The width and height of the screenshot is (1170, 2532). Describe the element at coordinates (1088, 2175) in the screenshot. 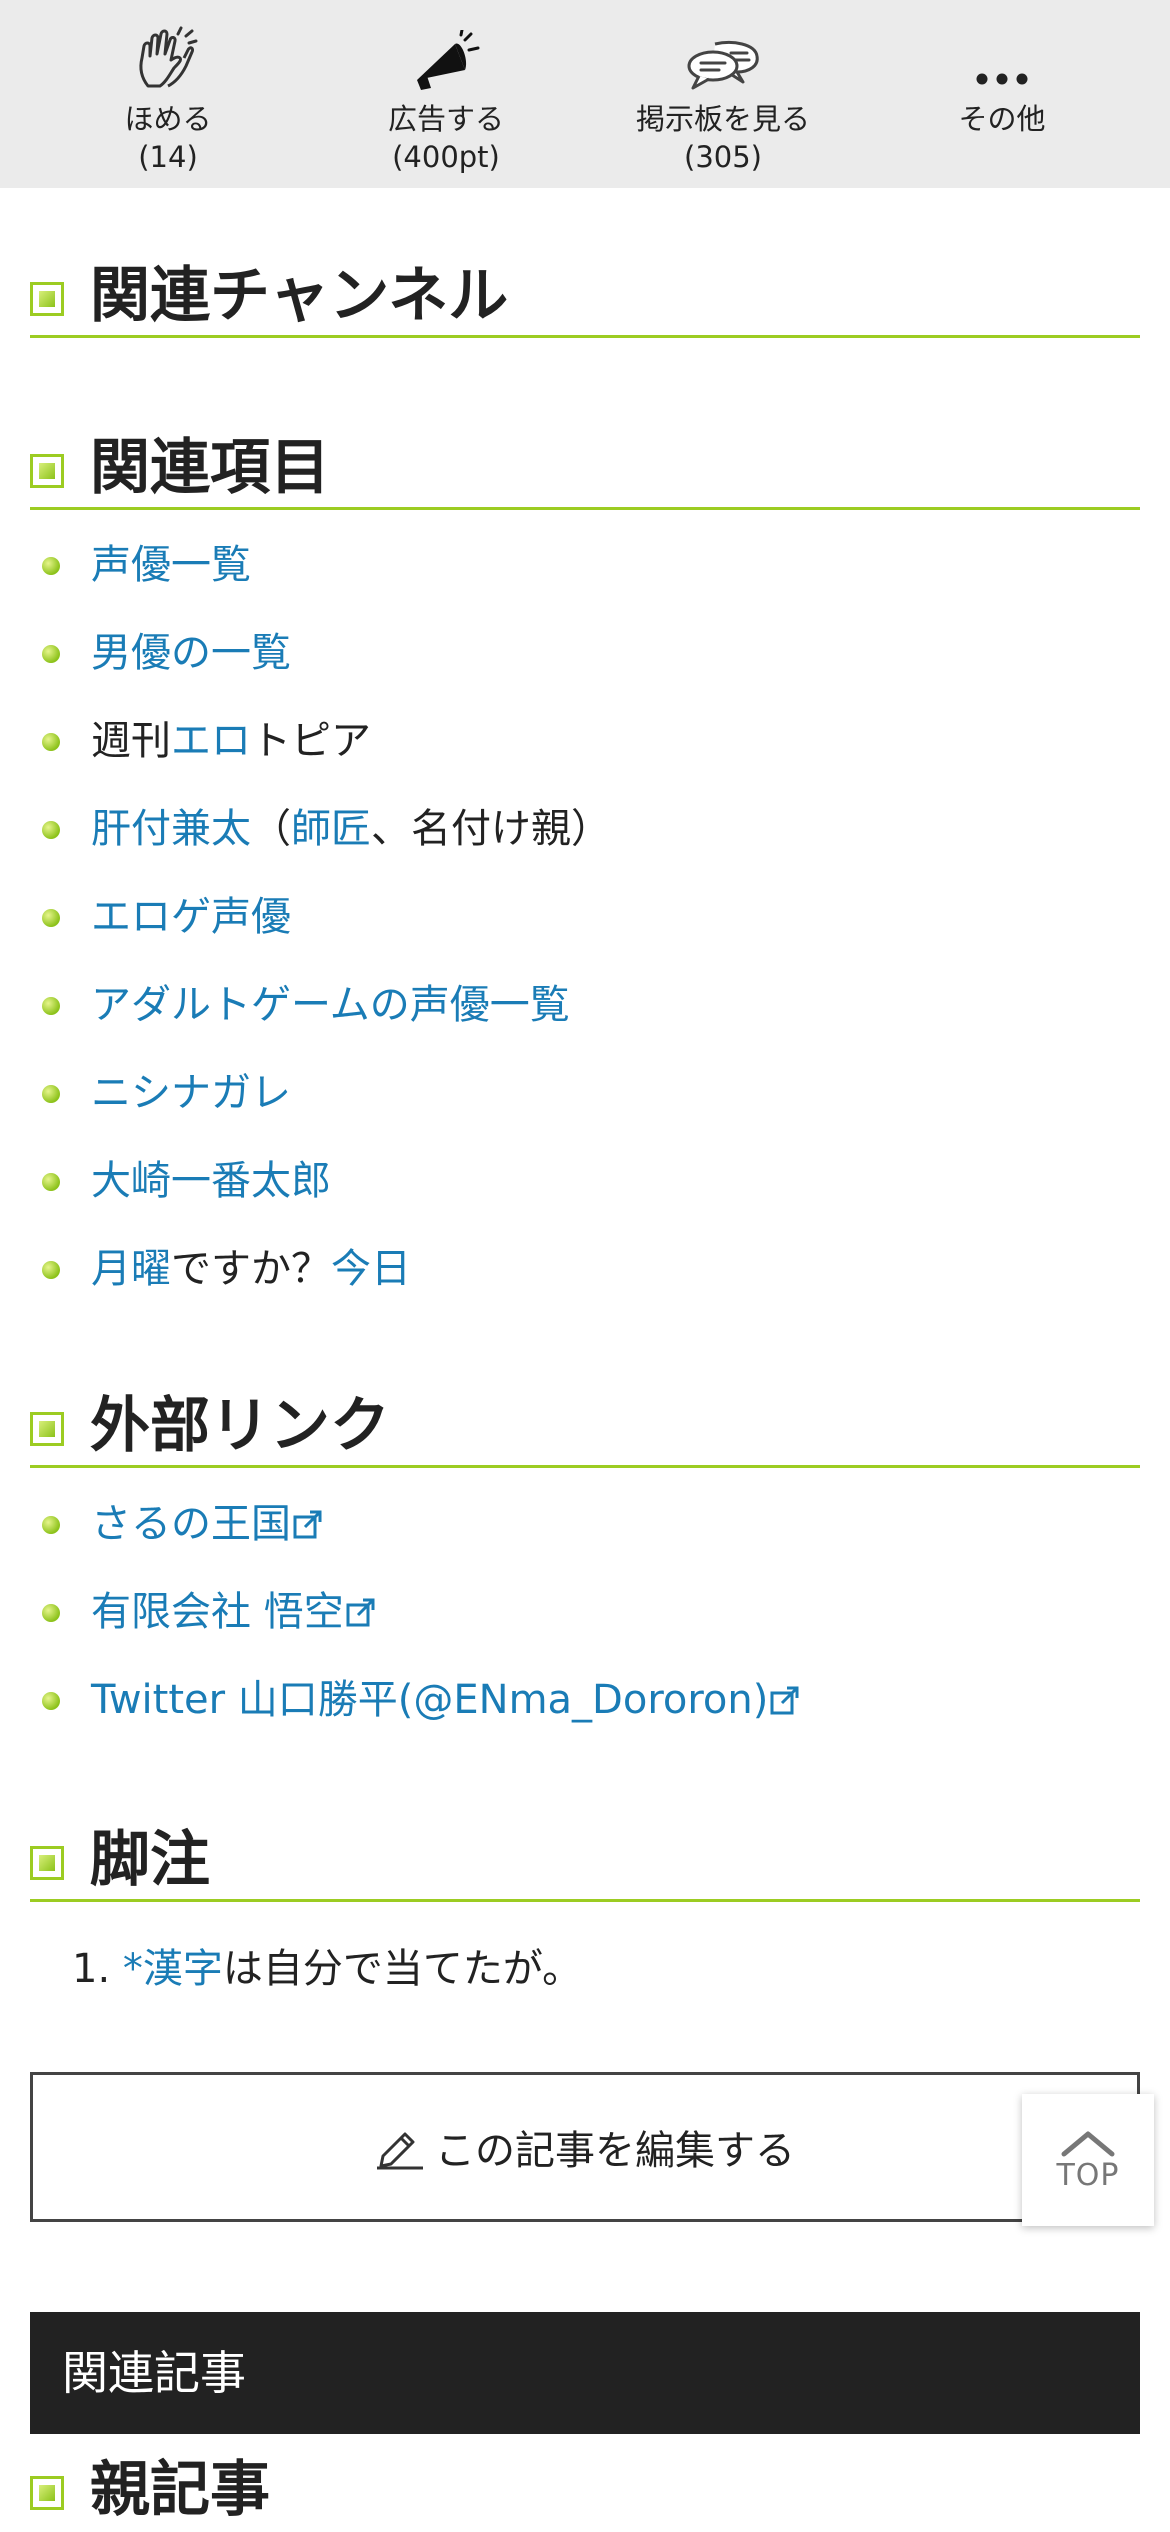

I see `scroll-top-label: TOP` at that location.